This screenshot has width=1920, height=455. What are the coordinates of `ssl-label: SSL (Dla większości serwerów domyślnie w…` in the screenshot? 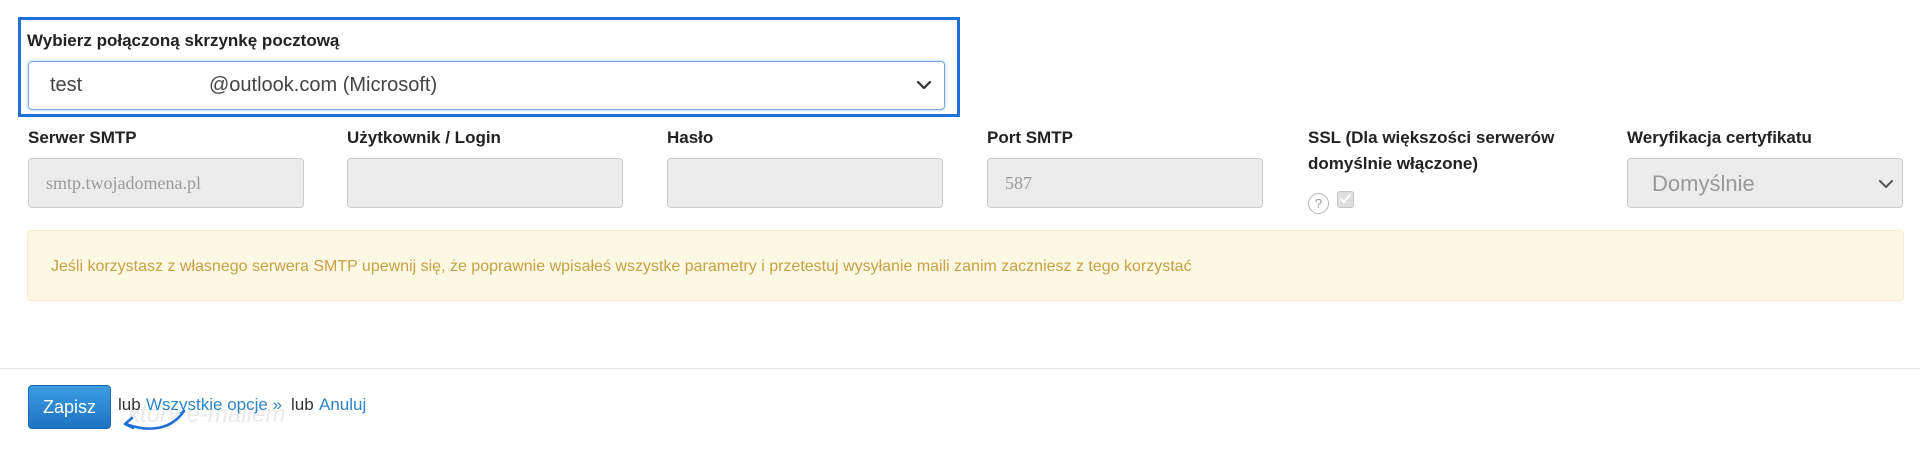 It's located at (1431, 150).